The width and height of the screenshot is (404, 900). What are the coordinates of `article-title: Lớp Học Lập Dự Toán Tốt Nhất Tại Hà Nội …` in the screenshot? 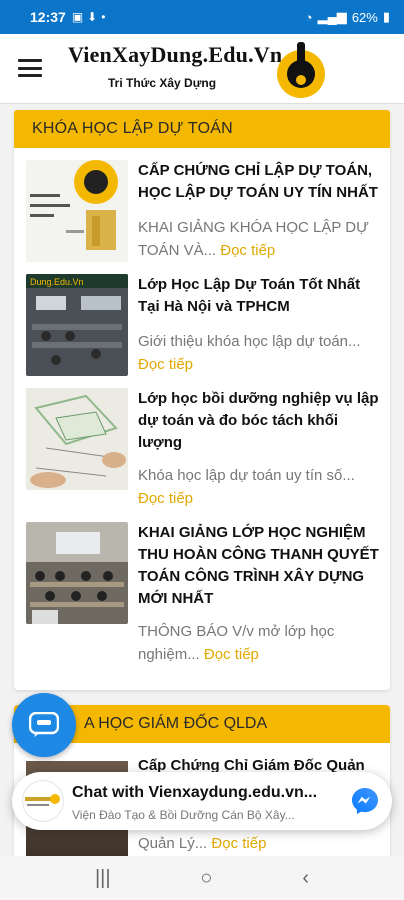 It's located at (260, 296).